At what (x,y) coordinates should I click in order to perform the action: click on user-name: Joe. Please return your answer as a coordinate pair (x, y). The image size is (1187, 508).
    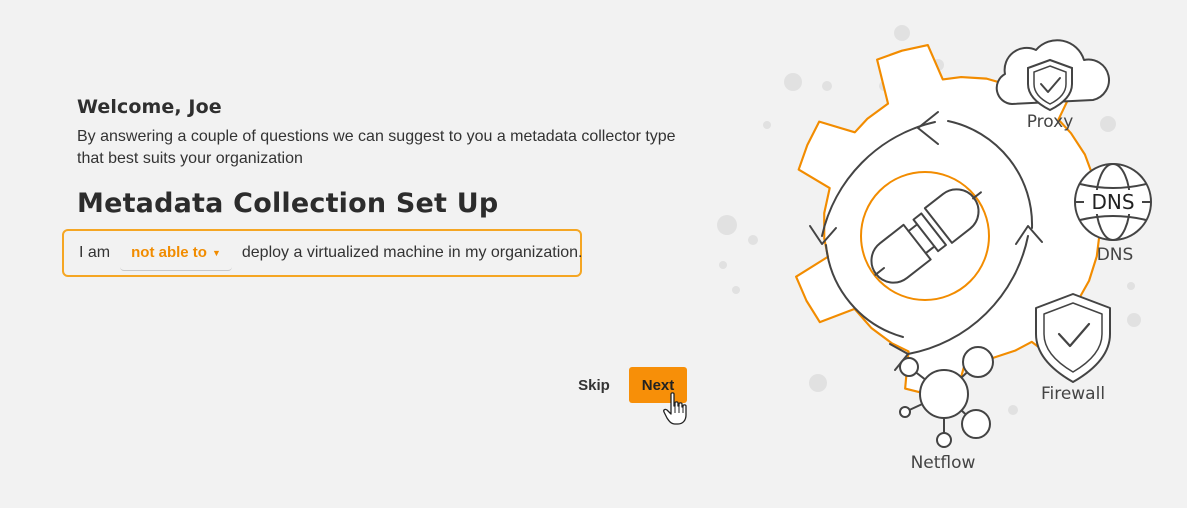
    Looking at the image, I should click on (205, 107).